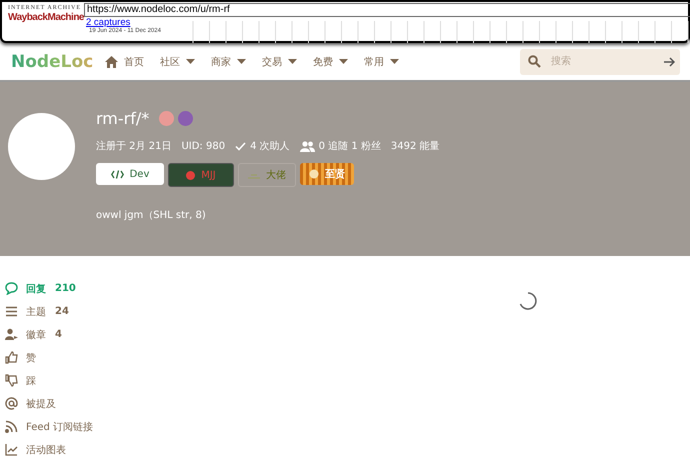 The image size is (690, 468). Describe the element at coordinates (123, 118) in the screenshot. I see `username: rm-rf/*` at that location.